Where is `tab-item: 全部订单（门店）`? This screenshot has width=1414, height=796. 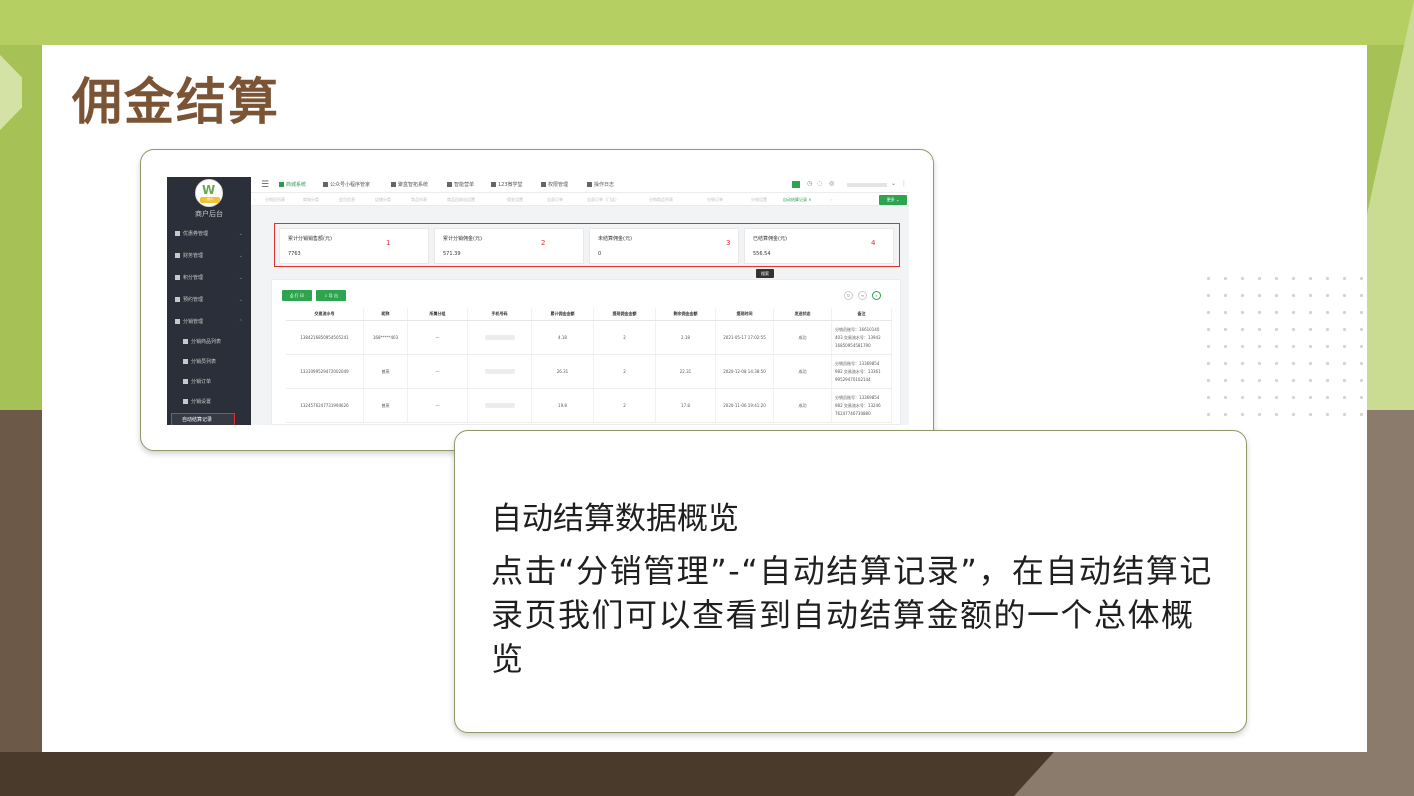 tab-item: 全部订单（门店） is located at coordinates (603, 199).